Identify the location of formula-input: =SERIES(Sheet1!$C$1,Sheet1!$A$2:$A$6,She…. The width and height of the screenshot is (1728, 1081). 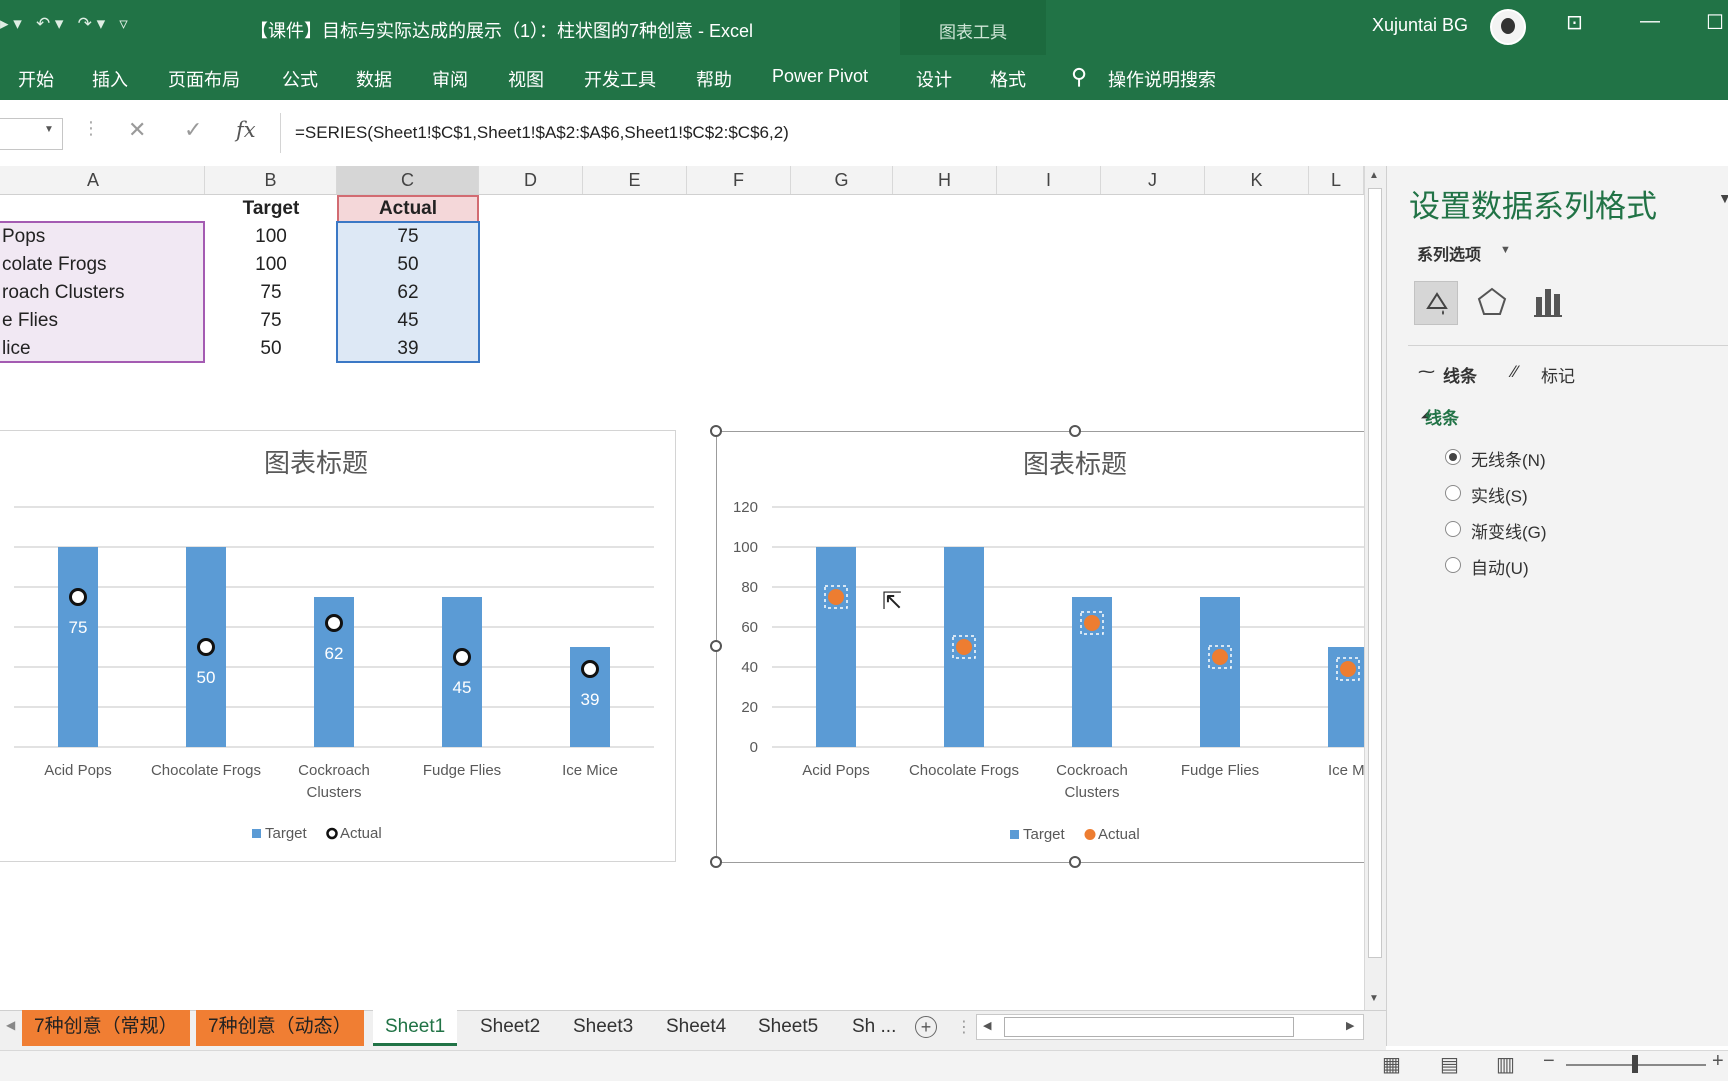
(1004, 133).